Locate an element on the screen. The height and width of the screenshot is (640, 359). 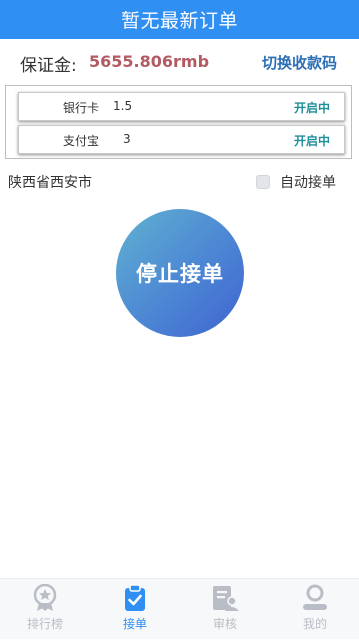
payment-channel-list: 银行卡 1.5 开启中 支付宝 3 开启中 is located at coordinates (178, 122).